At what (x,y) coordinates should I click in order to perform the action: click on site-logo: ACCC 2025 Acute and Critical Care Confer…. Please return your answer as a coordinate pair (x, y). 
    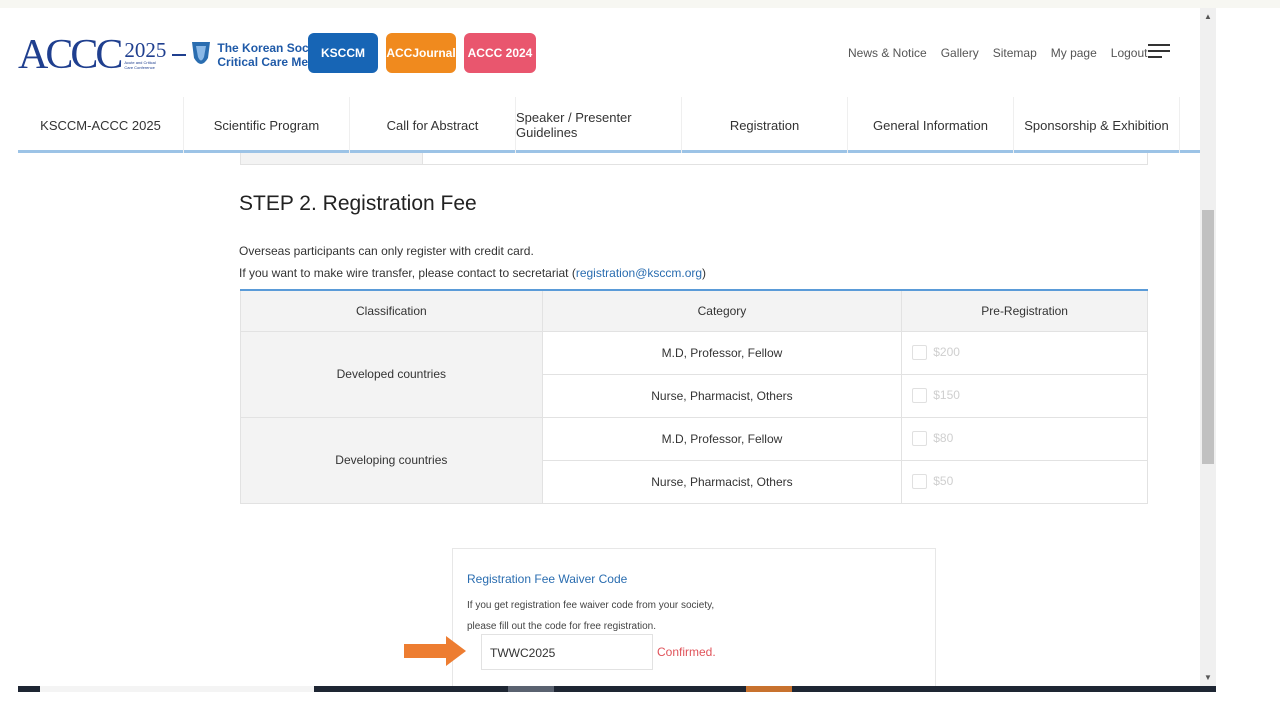
    Looking at the image, I should click on (181, 55).